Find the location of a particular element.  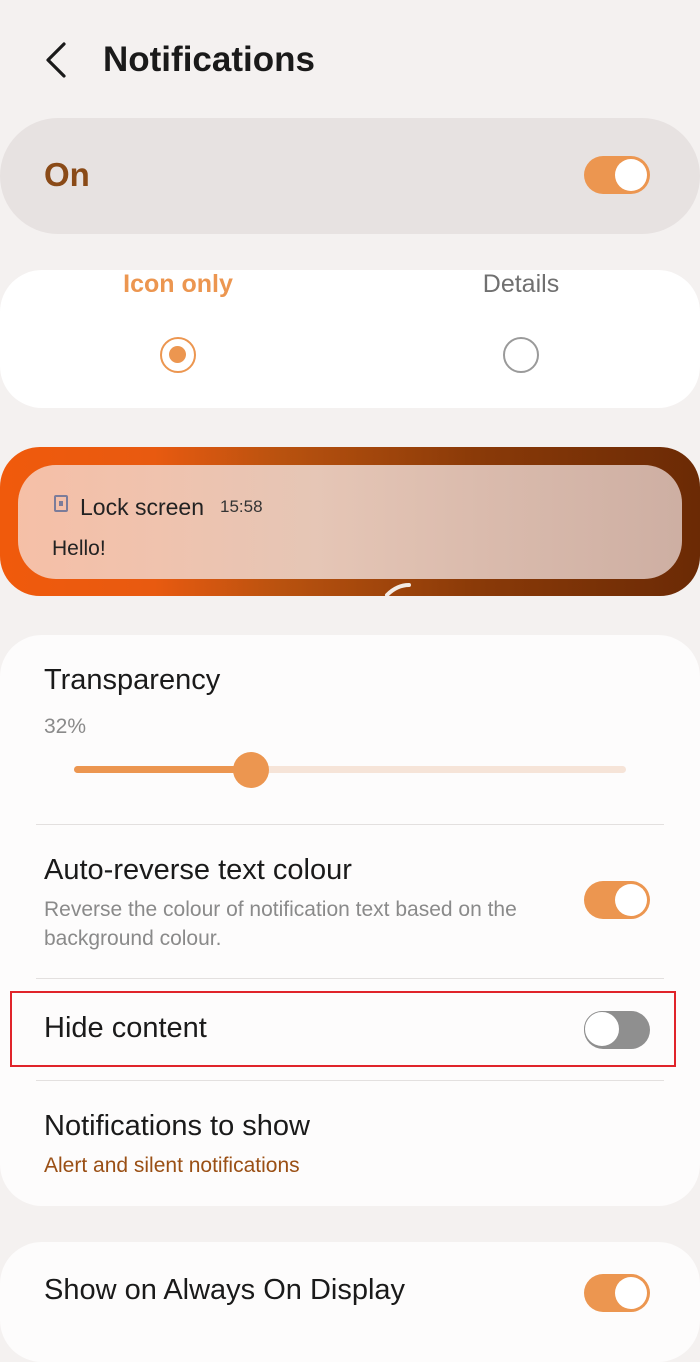

page-title: Notifications is located at coordinates (209, 59).